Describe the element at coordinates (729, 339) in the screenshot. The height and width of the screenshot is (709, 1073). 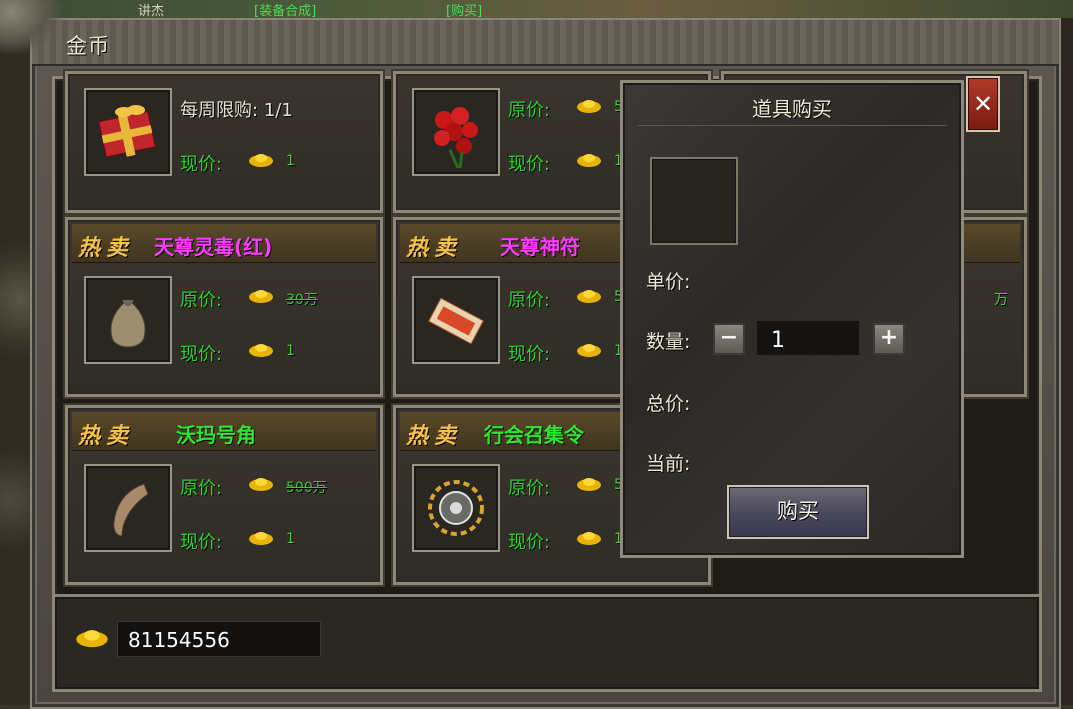
I see `quantity-decrement-button: −` at that location.